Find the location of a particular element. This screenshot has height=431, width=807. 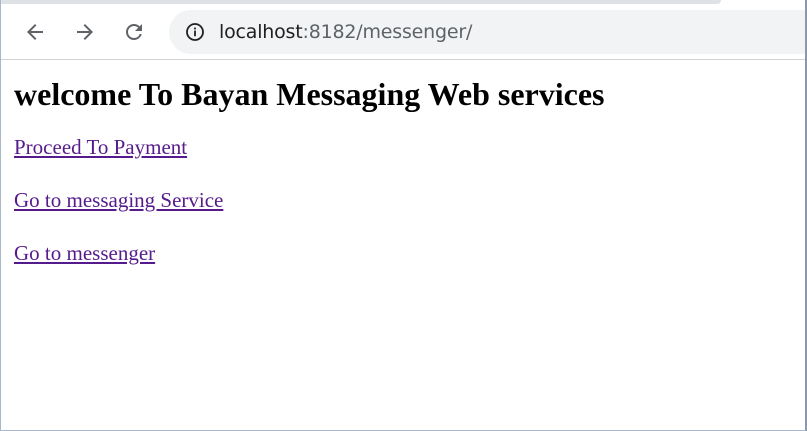

back-button is located at coordinates (35, 32).